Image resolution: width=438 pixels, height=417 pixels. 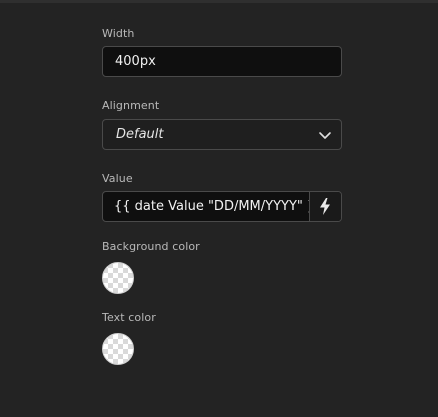 I want to click on dynamic-value-button, so click(x=325, y=206).